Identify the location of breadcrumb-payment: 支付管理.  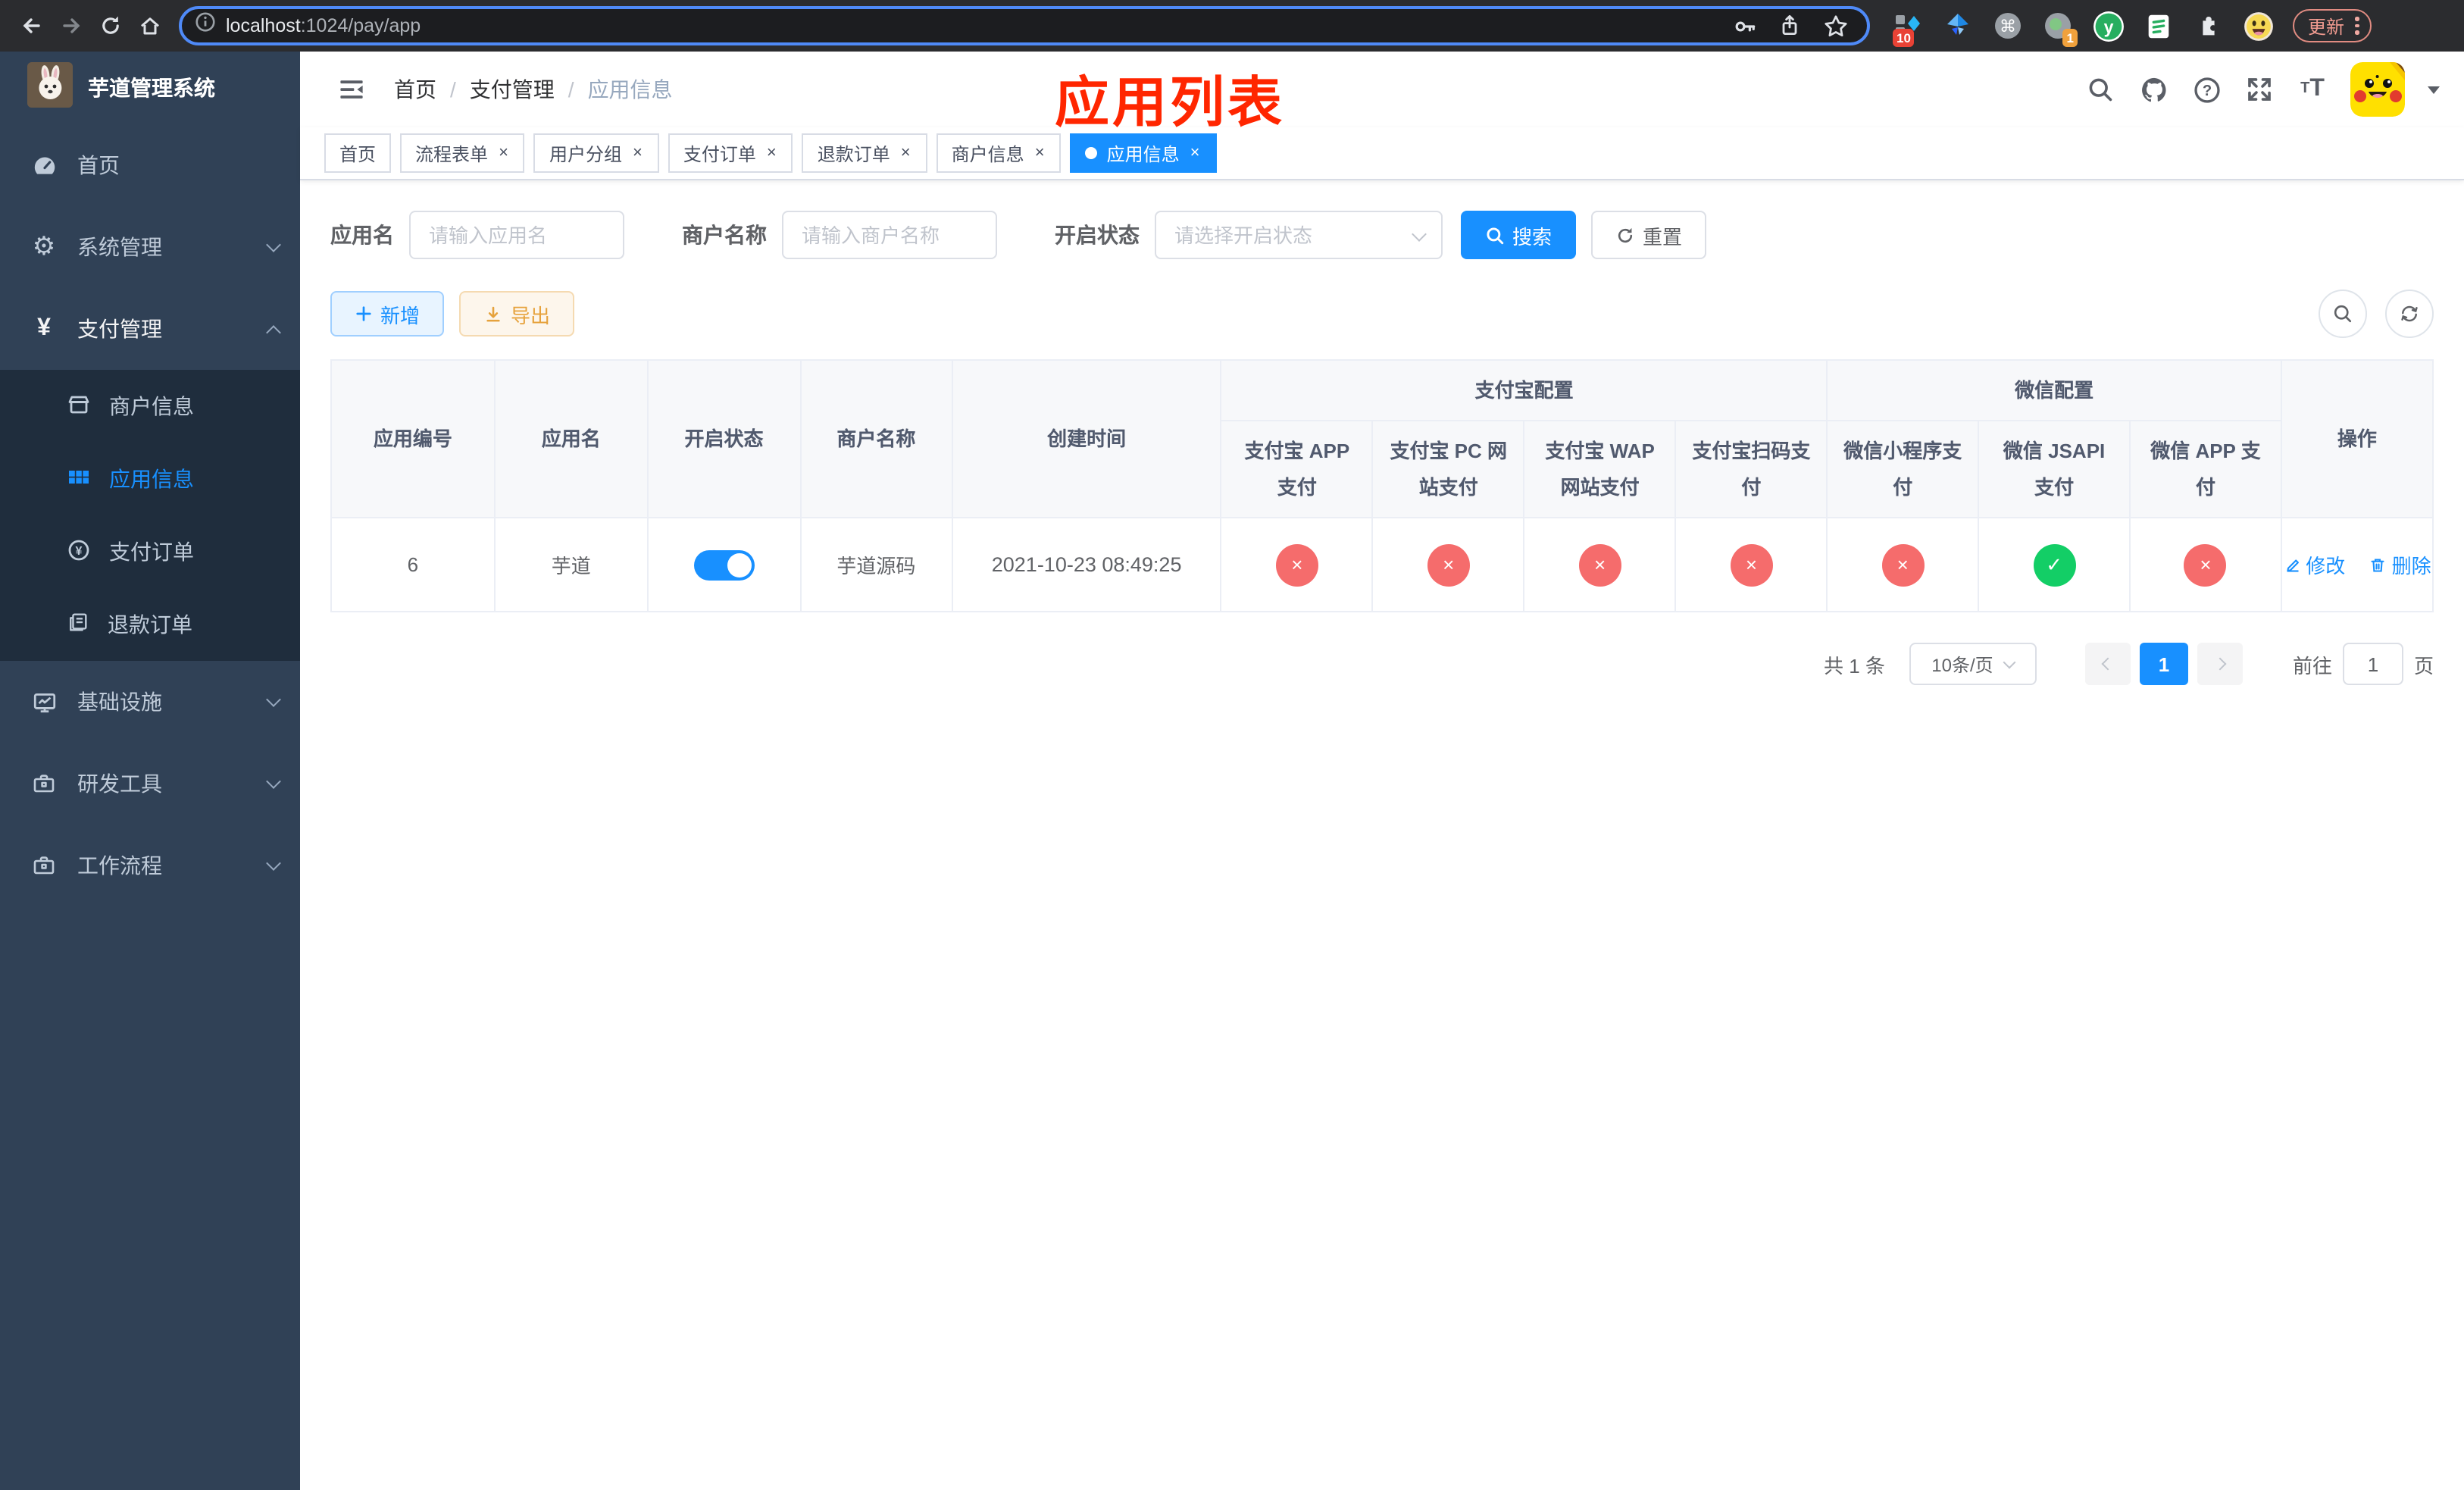
(512, 89).